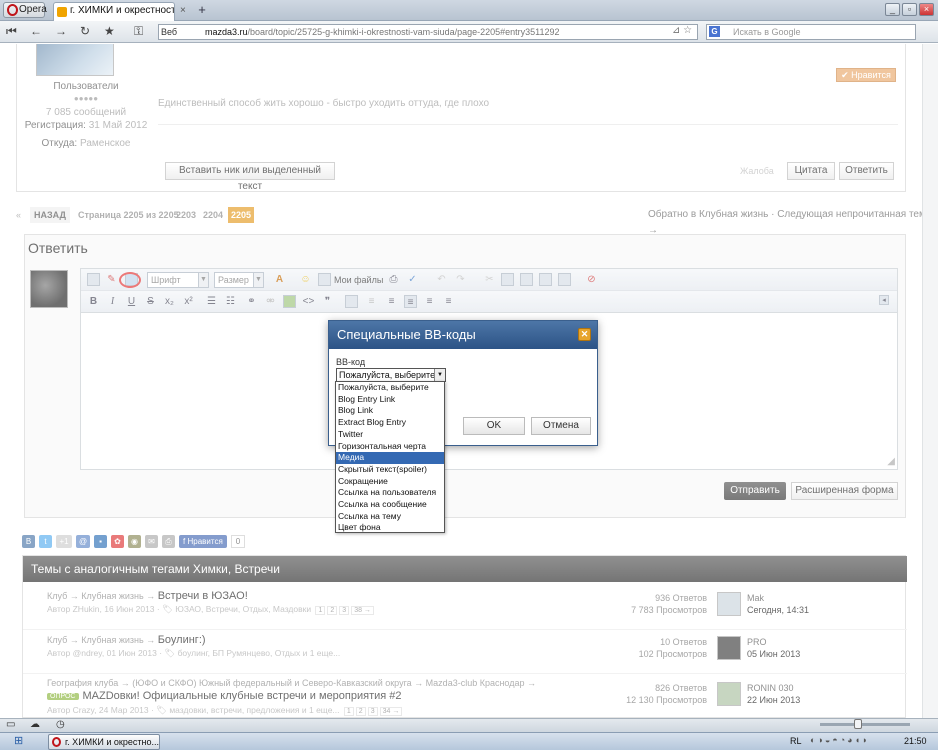  I want to click on topic-page-link: 3, so click(344, 610).